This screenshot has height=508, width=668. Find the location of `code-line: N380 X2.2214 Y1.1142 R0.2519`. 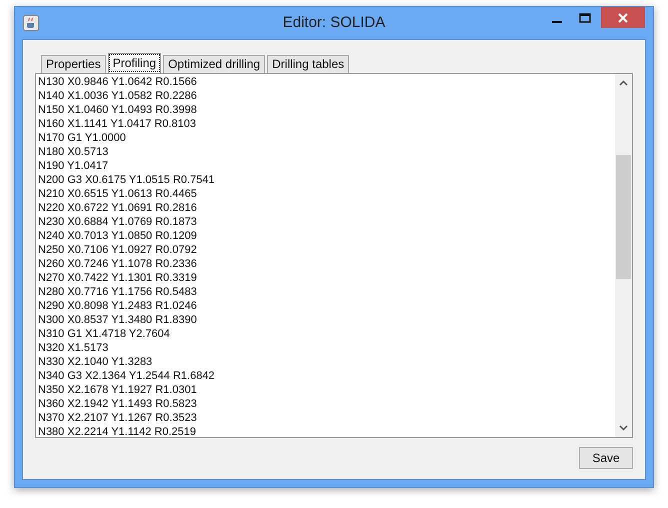

code-line: N380 X2.2214 Y1.1142 R0.2519 is located at coordinates (117, 432).